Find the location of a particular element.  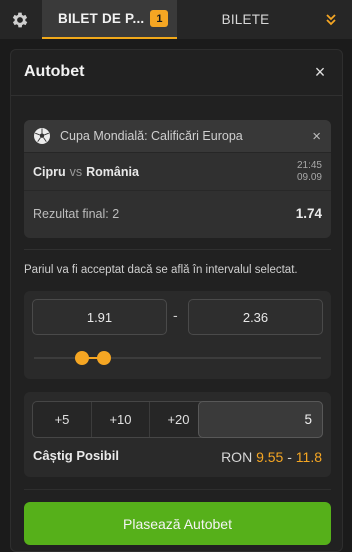

double-chevron-down-icon is located at coordinates (331, 19).